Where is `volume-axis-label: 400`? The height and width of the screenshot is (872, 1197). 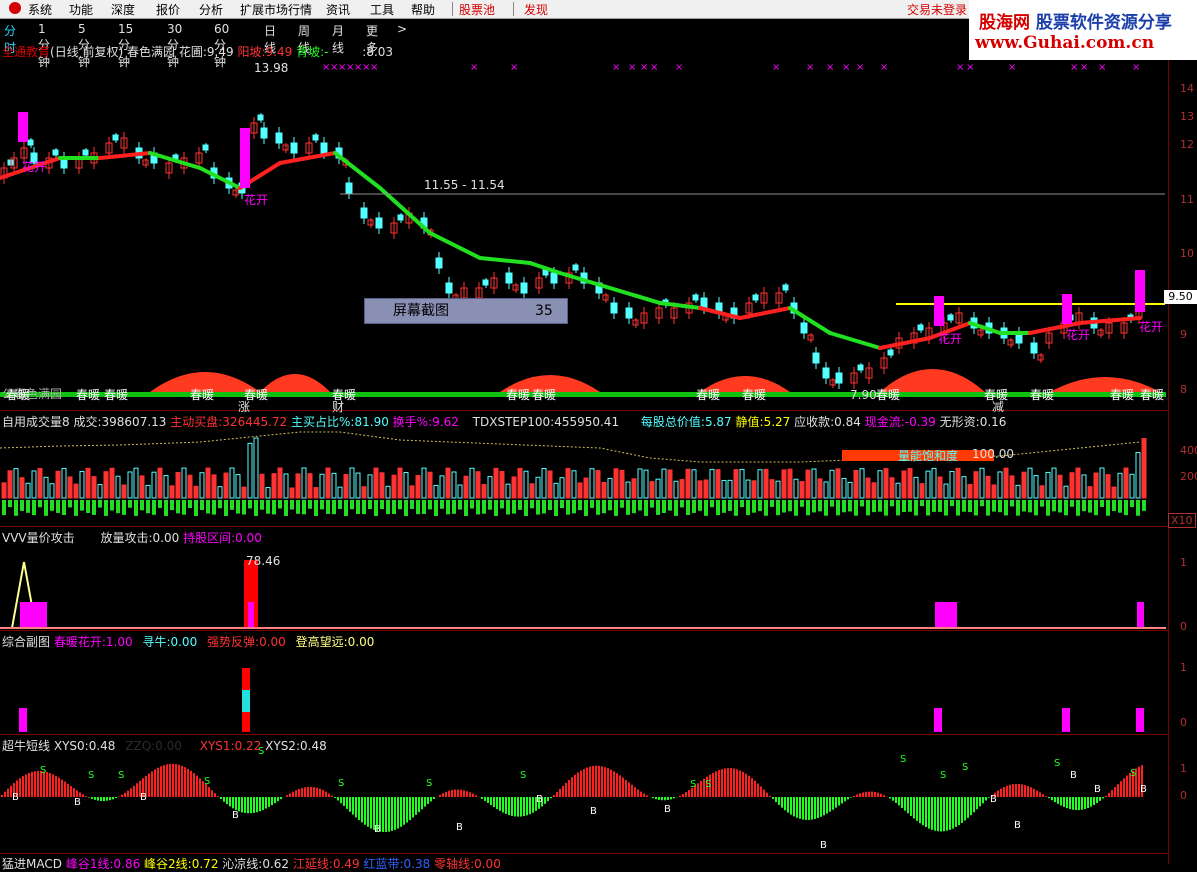 volume-axis-label: 400 is located at coordinates (1188, 450).